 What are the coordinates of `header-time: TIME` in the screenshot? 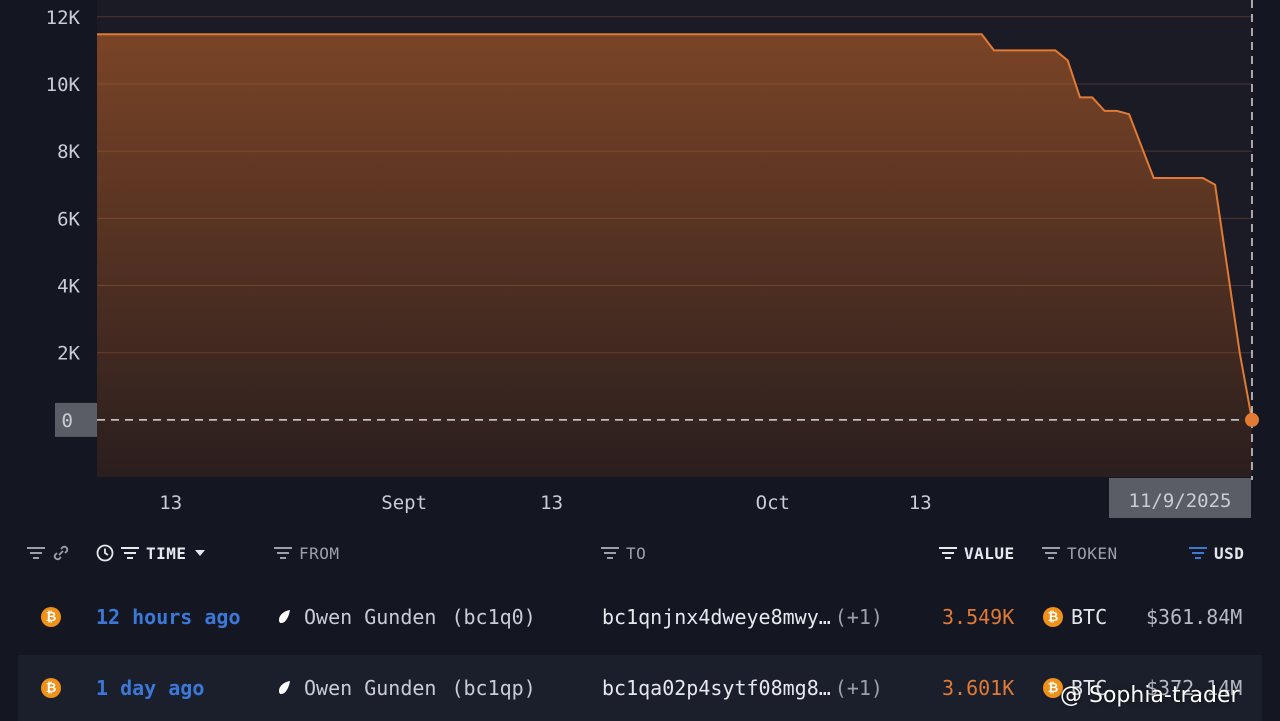 It's located at (151, 553).